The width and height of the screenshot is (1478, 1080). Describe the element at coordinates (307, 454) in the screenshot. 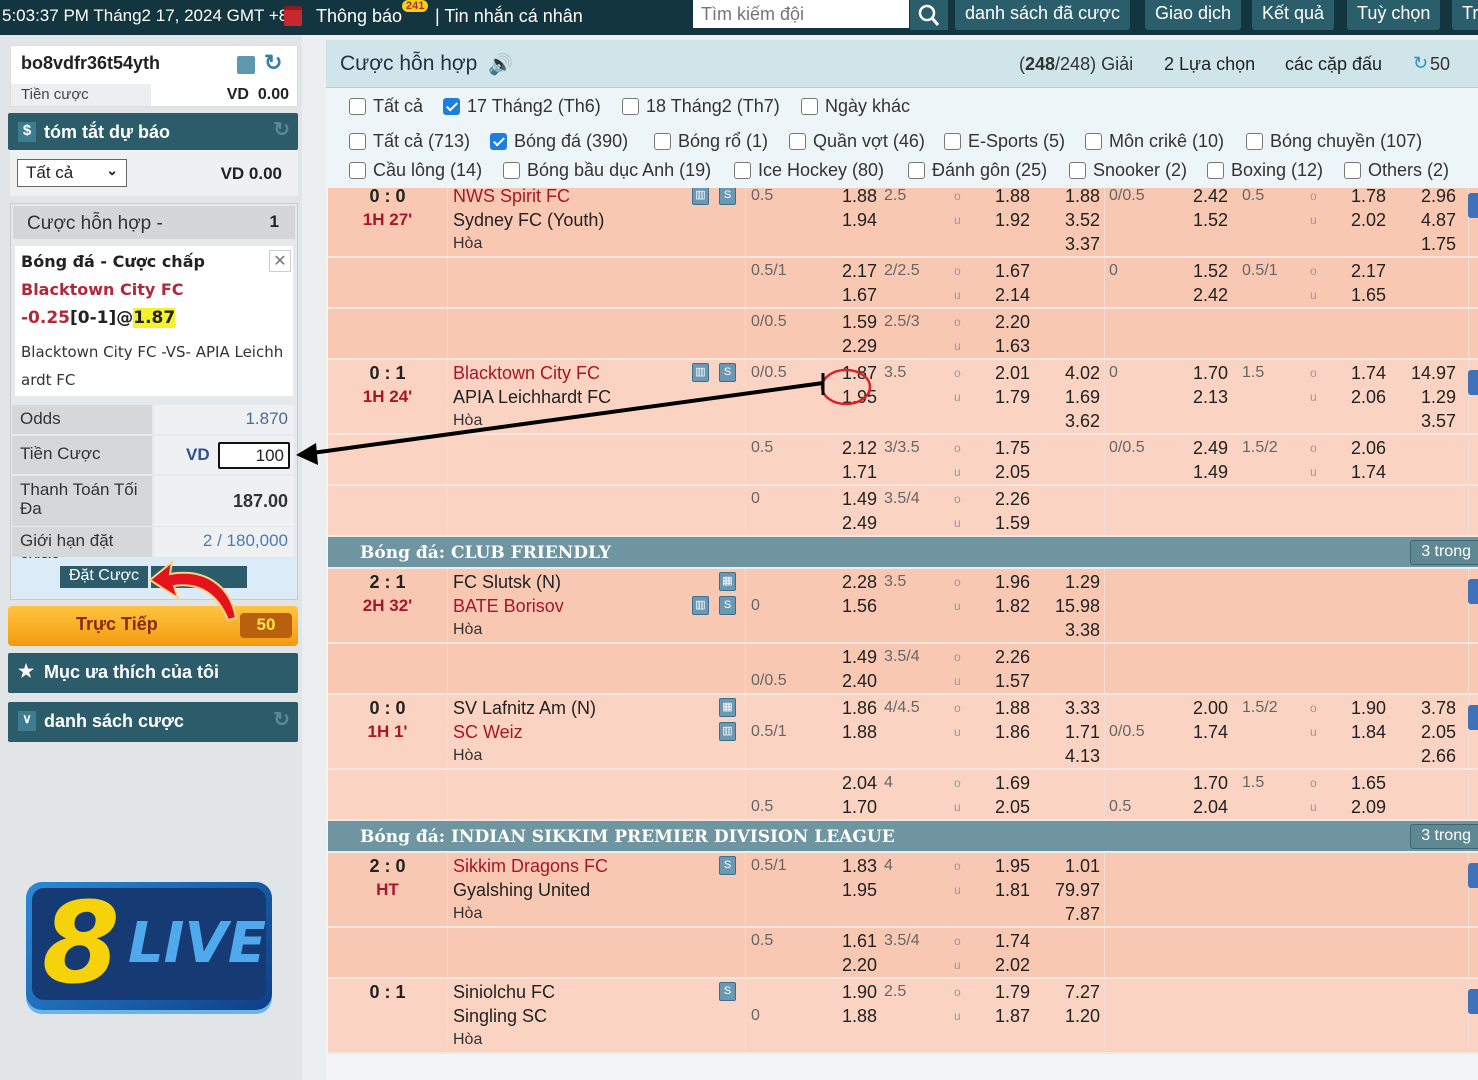

I see `arrow-head-icon` at that location.